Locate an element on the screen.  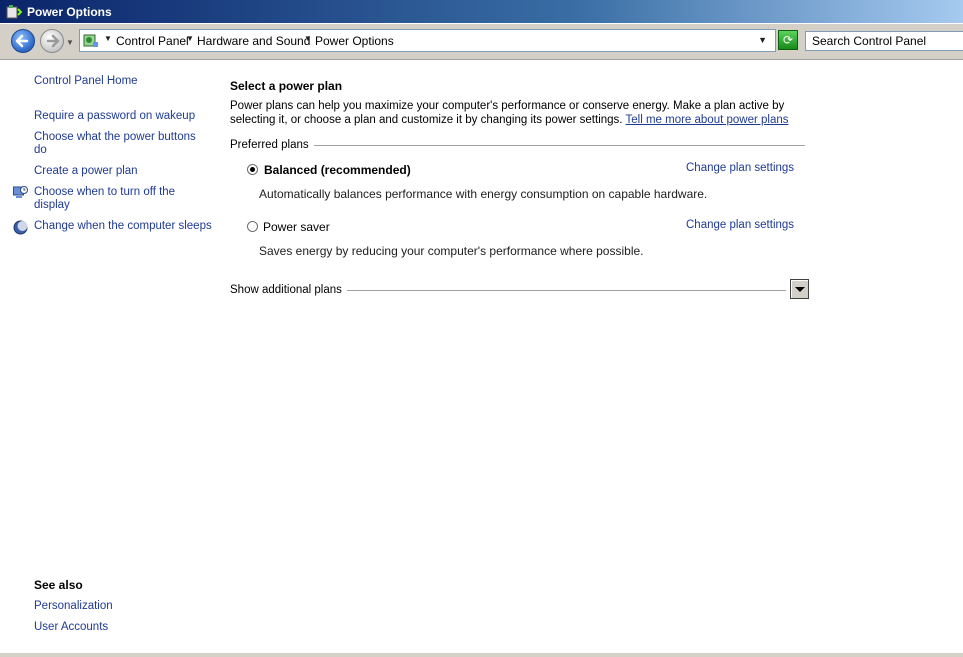
back-arrow-icon is located at coordinates (22, 41).